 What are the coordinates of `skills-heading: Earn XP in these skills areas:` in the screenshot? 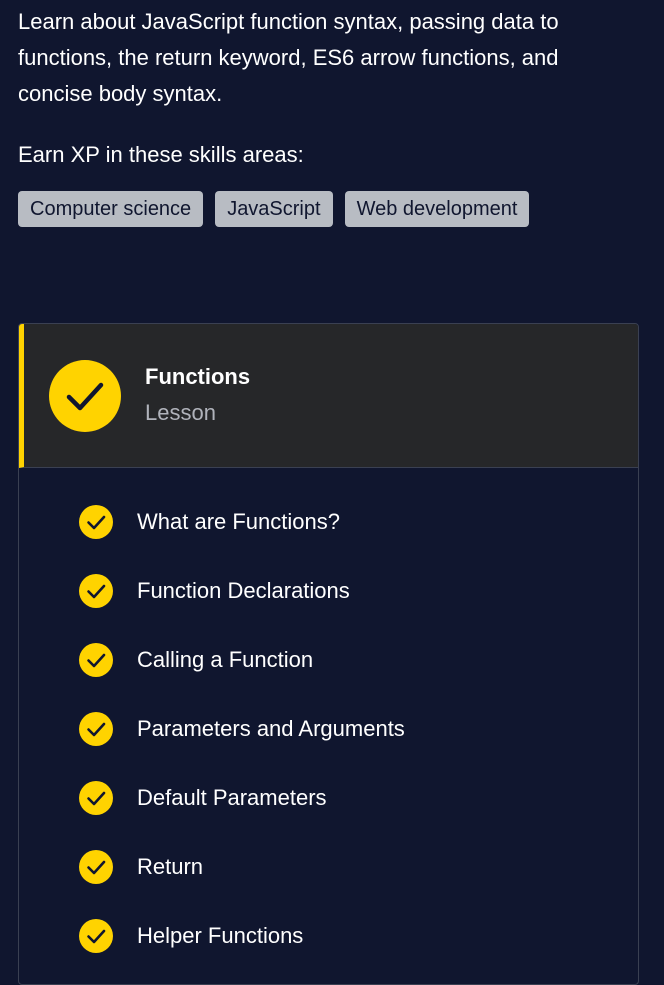 It's located at (161, 154).